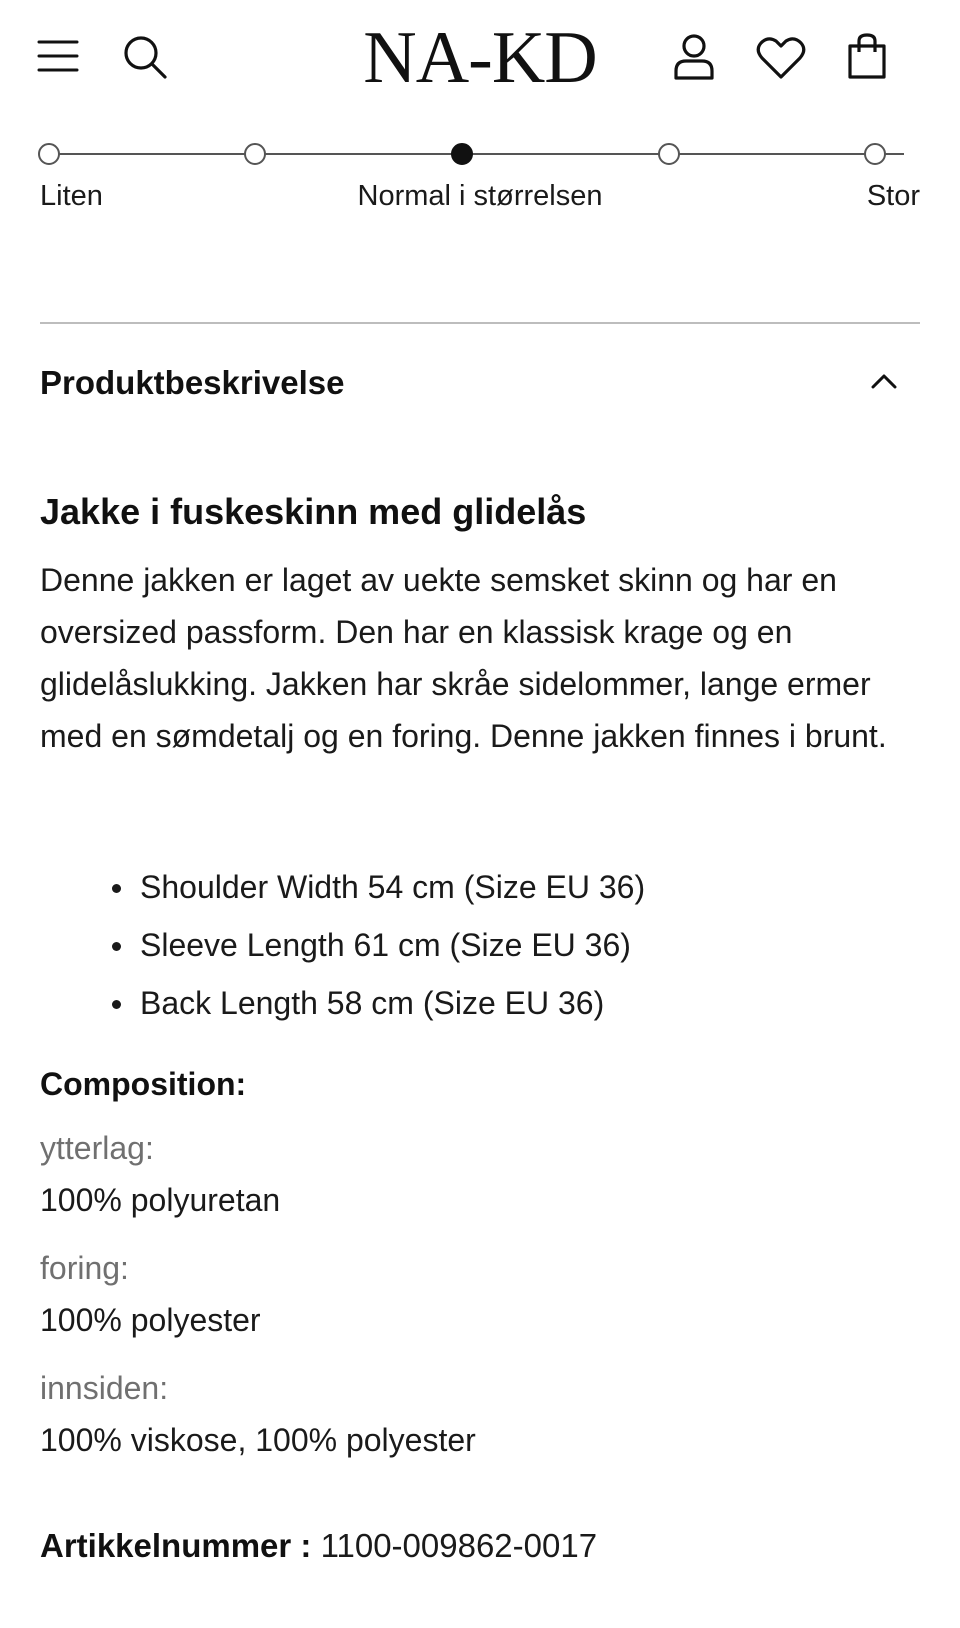 The image size is (960, 1628). Describe the element at coordinates (313, 511) in the screenshot. I see `product-title: Jakke i fuskeskinn med glidelås` at that location.